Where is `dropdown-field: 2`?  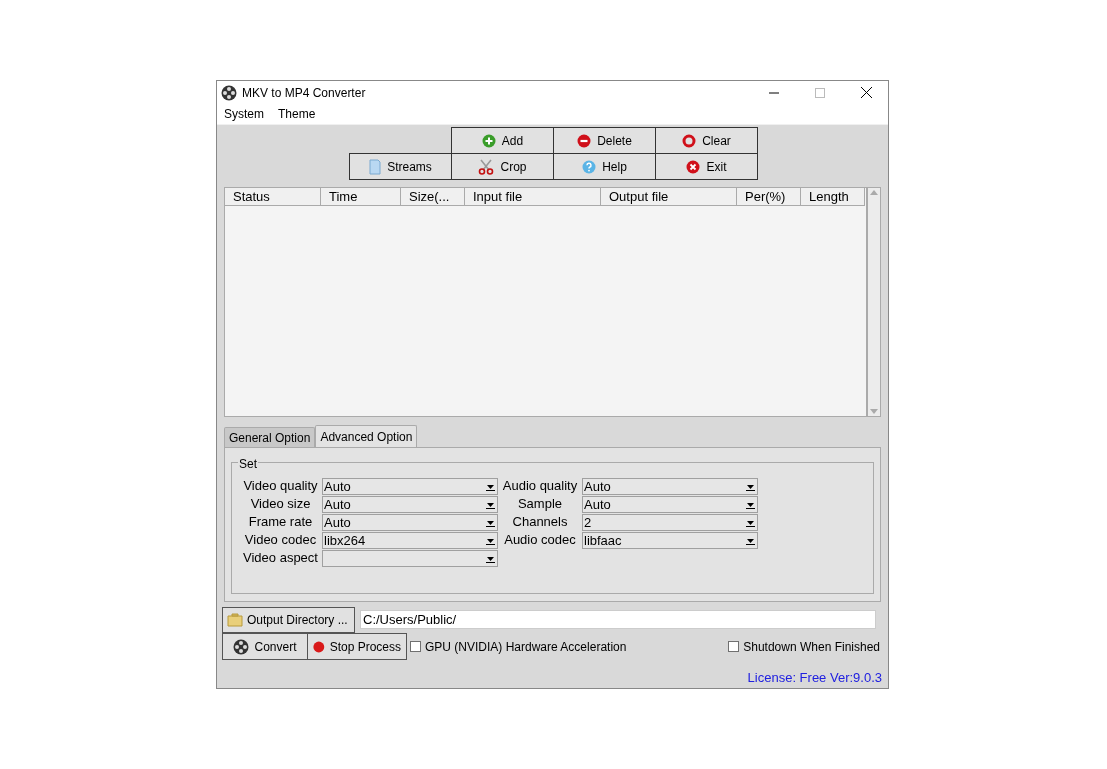
dropdown-field: 2 is located at coordinates (670, 522).